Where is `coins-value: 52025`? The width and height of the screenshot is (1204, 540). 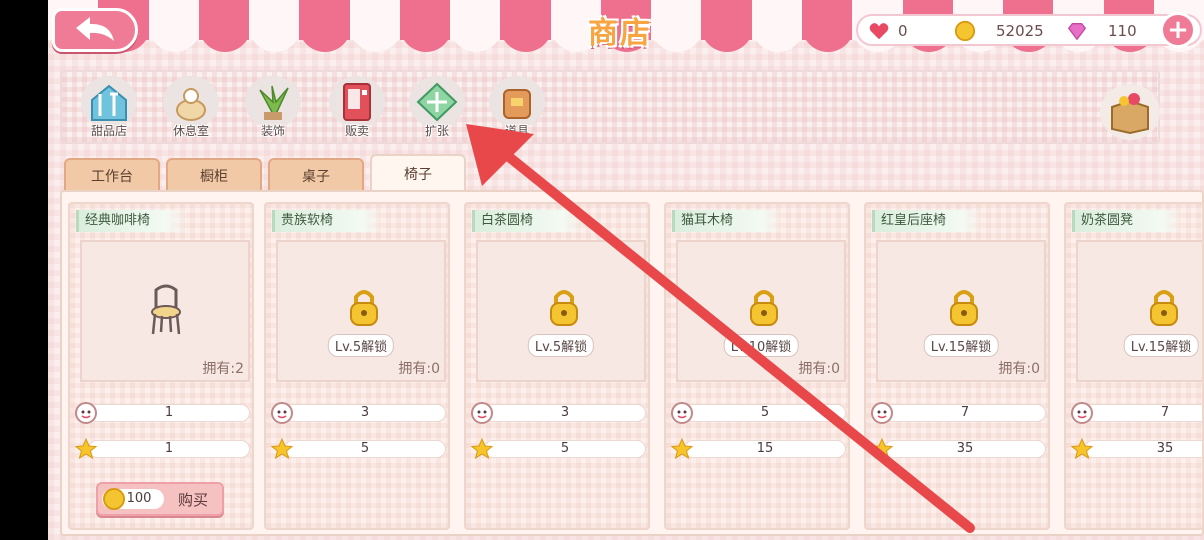 coins-value: 52025 is located at coordinates (1020, 31).